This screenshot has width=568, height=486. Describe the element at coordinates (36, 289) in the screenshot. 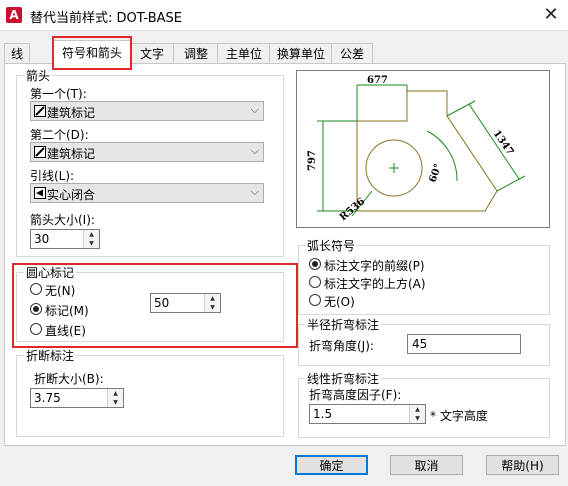

I see `center-mark-none-radio` at that location.